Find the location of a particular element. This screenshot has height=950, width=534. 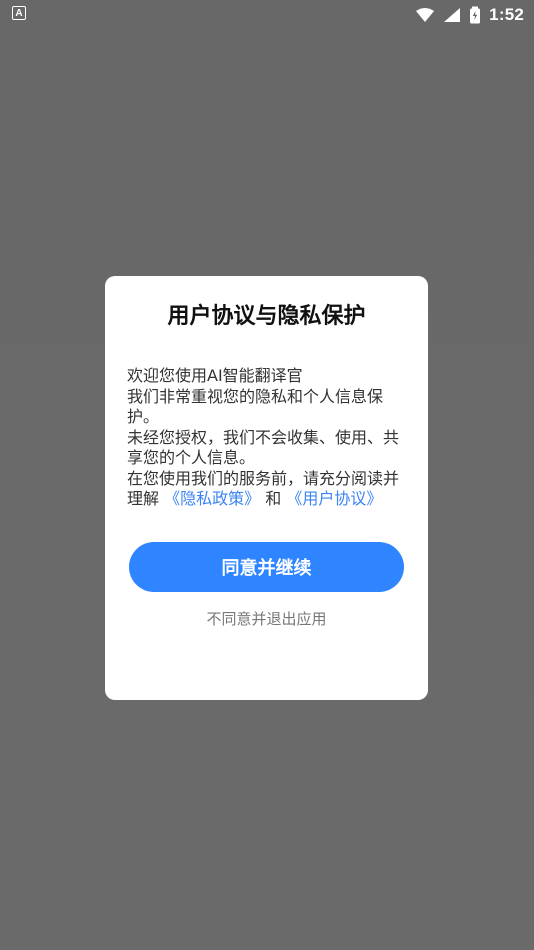

signal-icon is located at coordinates (452, 15).